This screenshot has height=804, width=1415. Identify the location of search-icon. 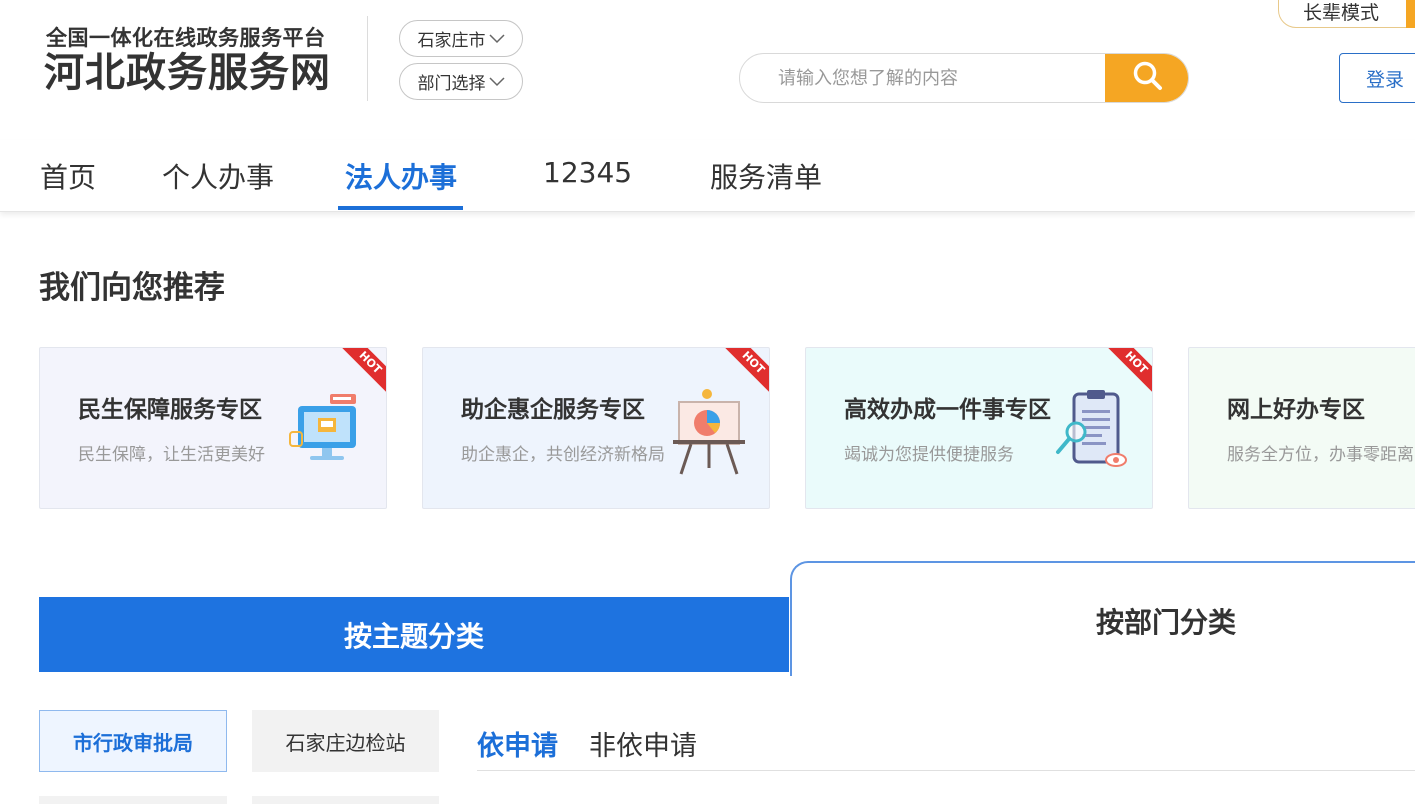
(1148, 78).